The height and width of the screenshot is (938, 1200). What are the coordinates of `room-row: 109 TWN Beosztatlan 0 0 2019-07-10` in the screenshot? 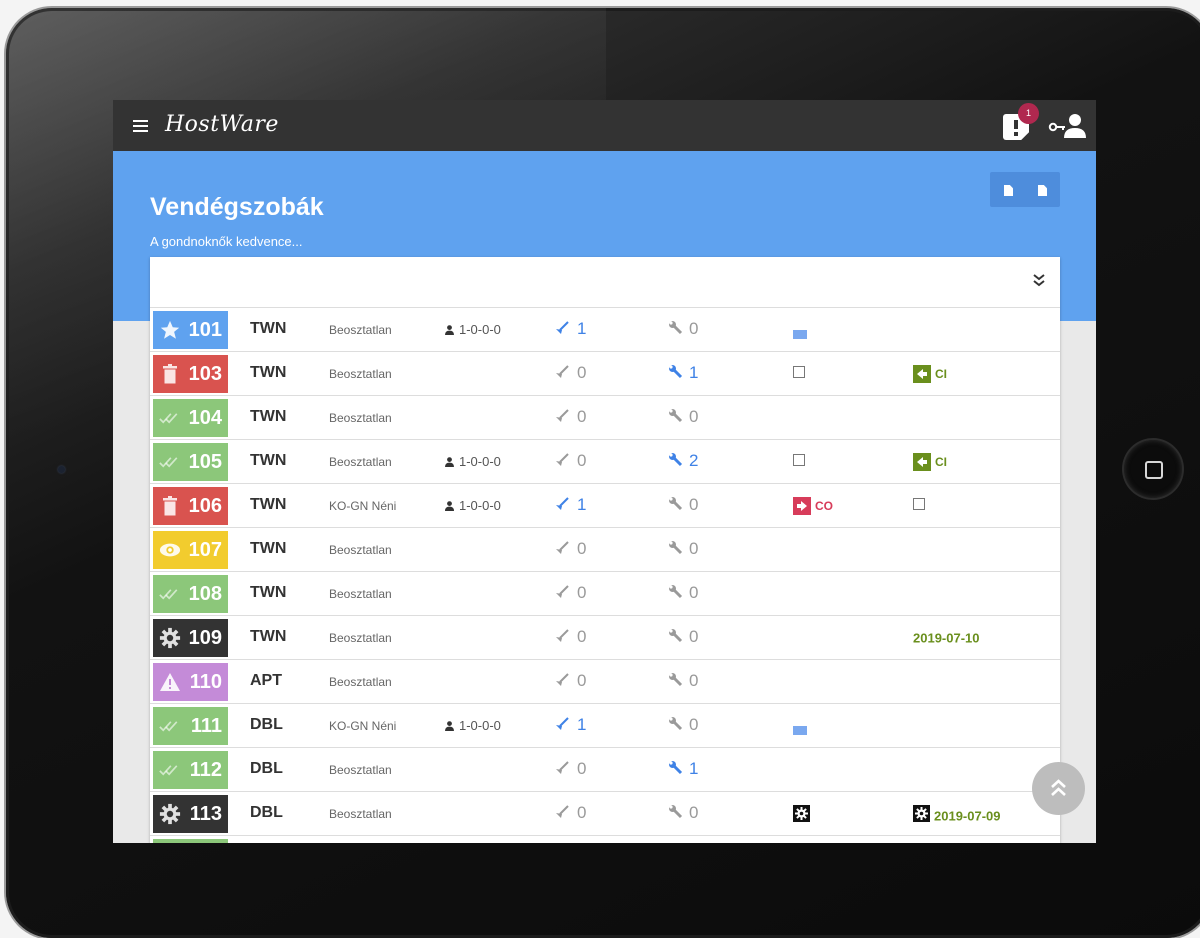 It's located at (605, 638).